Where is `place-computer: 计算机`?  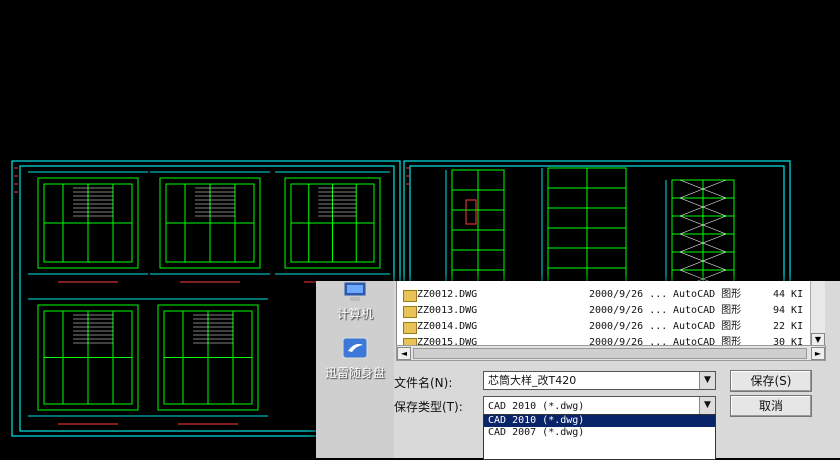
place-computer: 计算机 is located at coordinates (355, 301).